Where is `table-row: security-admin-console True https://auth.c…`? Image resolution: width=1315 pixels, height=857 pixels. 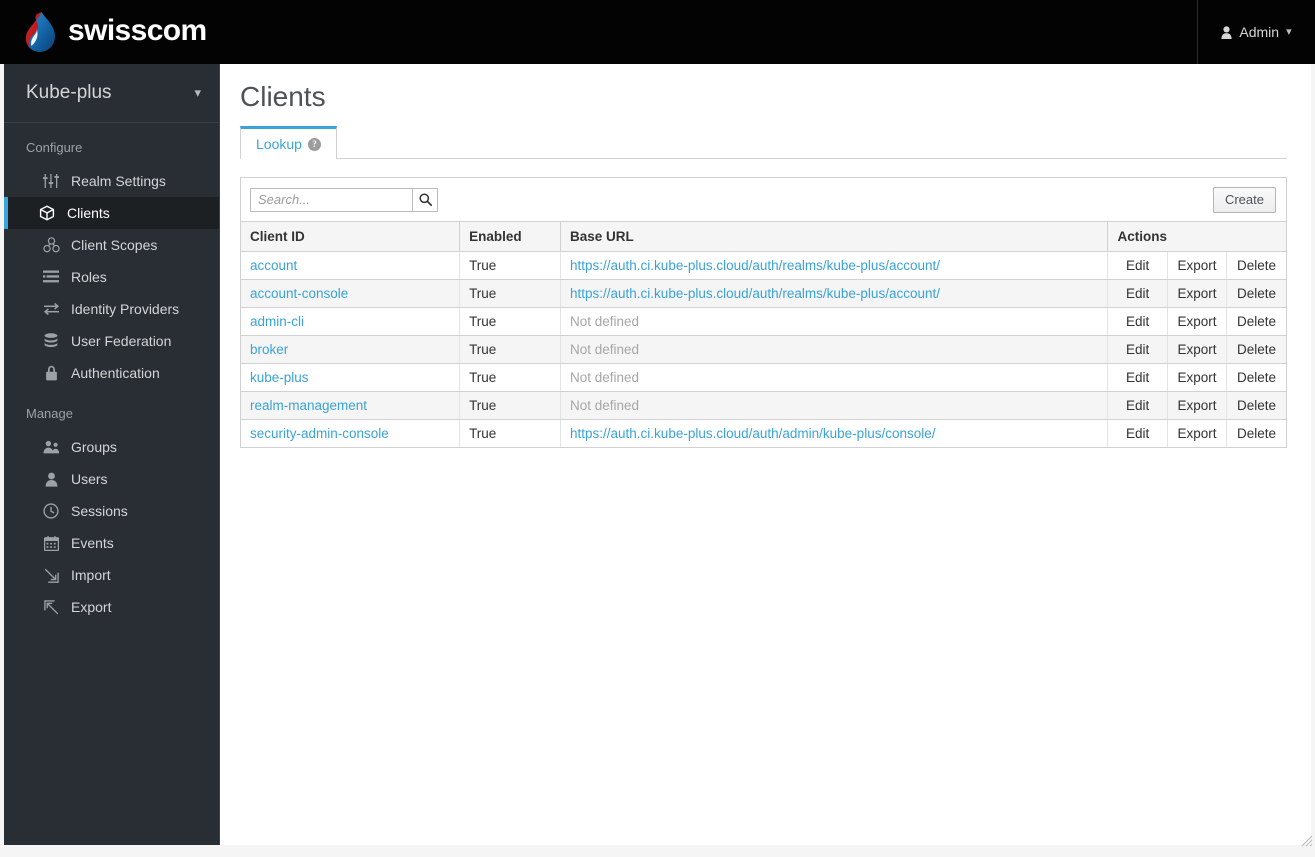 table-row: security-admin-console True https://auth.c… is located at coordinates (763, 433).